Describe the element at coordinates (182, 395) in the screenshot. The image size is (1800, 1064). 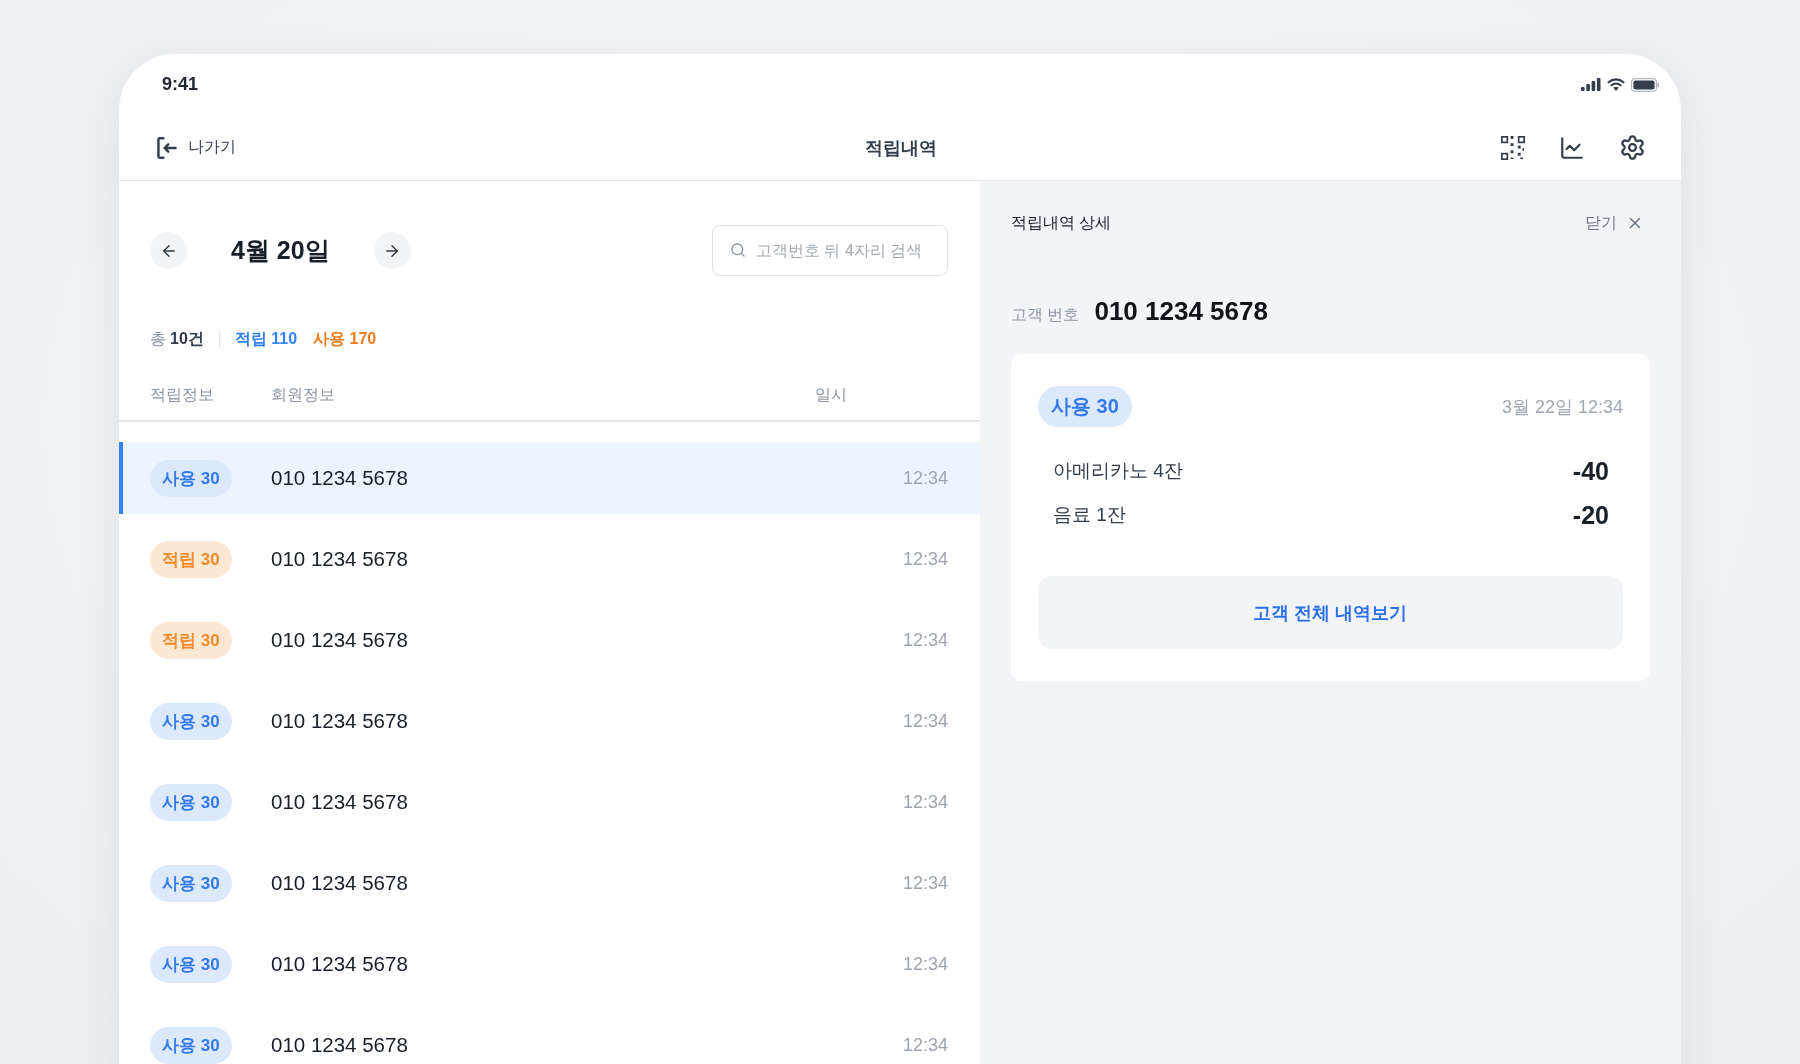
I see `column-header: 적립정보` at that location.